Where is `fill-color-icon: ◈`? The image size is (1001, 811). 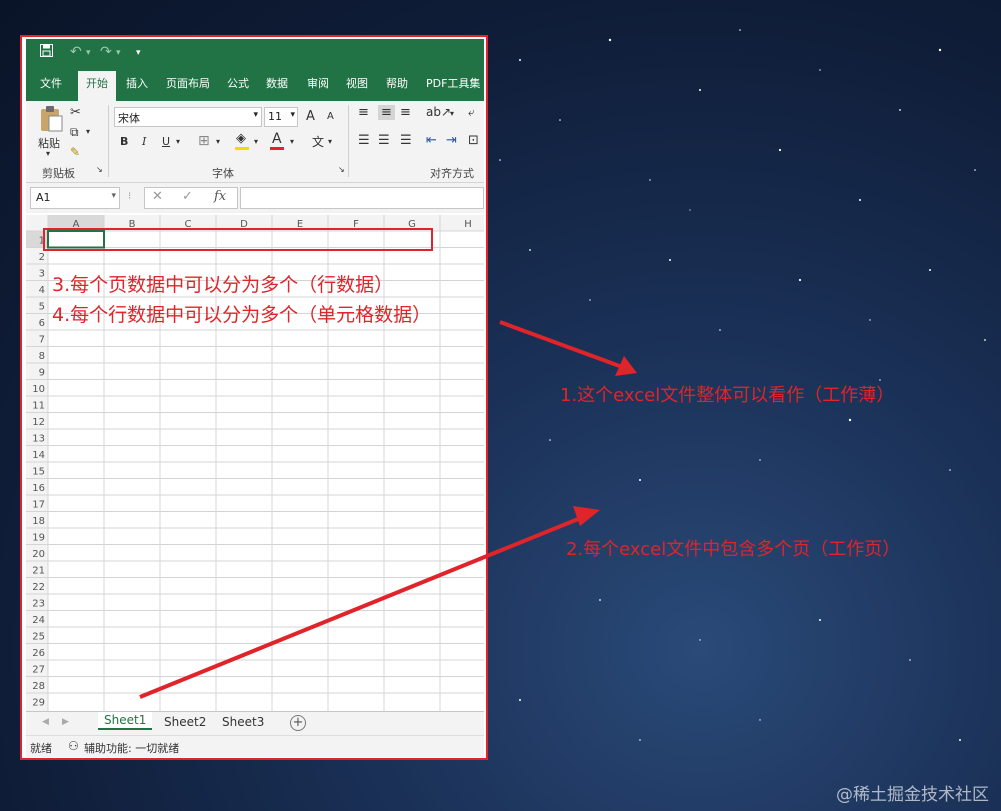 fill-color-icon: ◈ is located at coordinates (241, 138).